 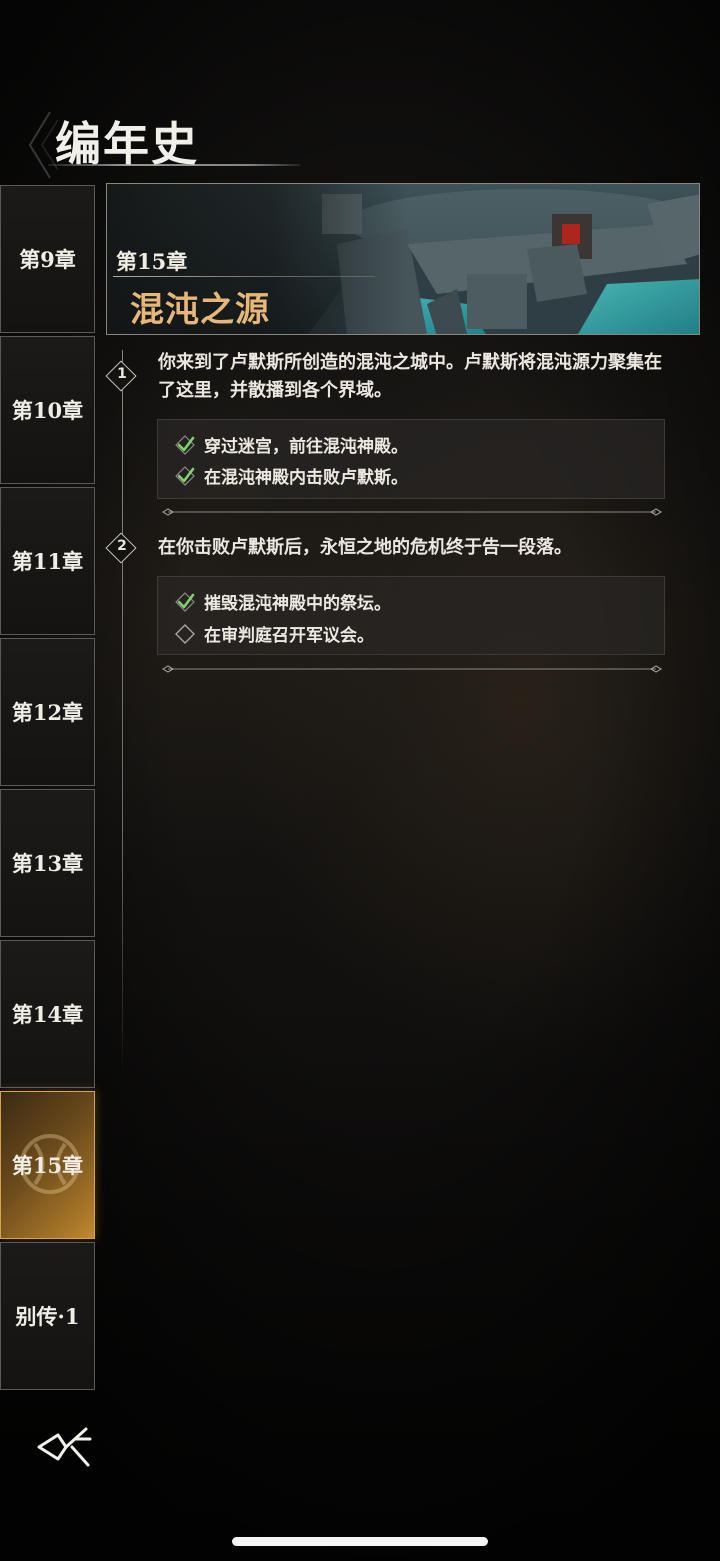 What do you see at coordinates (174, 165) in the screenshot?
I see `title-underline` at bounding box center [174, 165].